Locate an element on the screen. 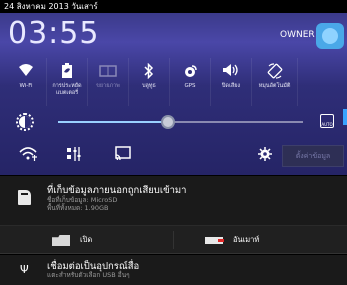 The width and height of the screenshot is (347, 285). reading-mode-icon is located at coordinates (108, 73).